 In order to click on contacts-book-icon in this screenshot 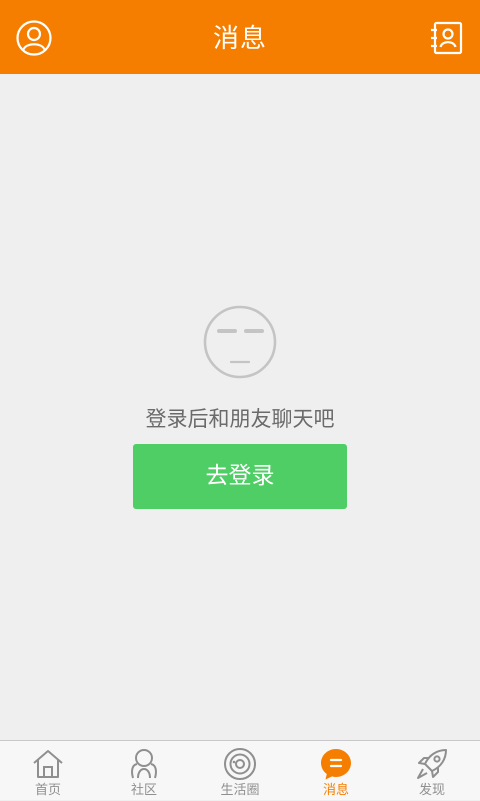, I will do `click(447, 38)`.